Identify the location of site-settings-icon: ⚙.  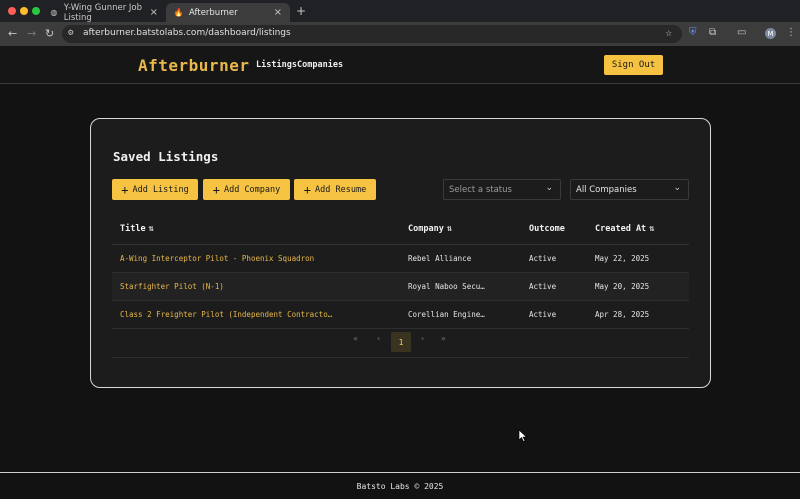
(70, 33).